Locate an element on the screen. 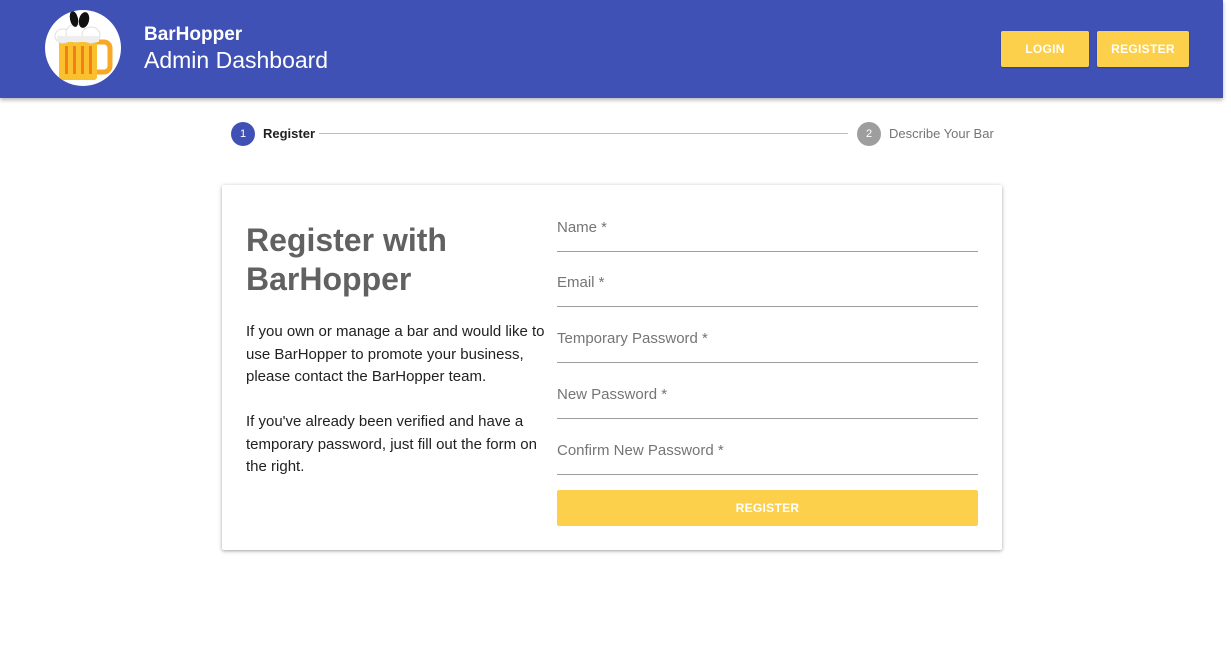 The image size is (1231, 660). step-1-indicator: 1 is located at coordinates (243, 134).